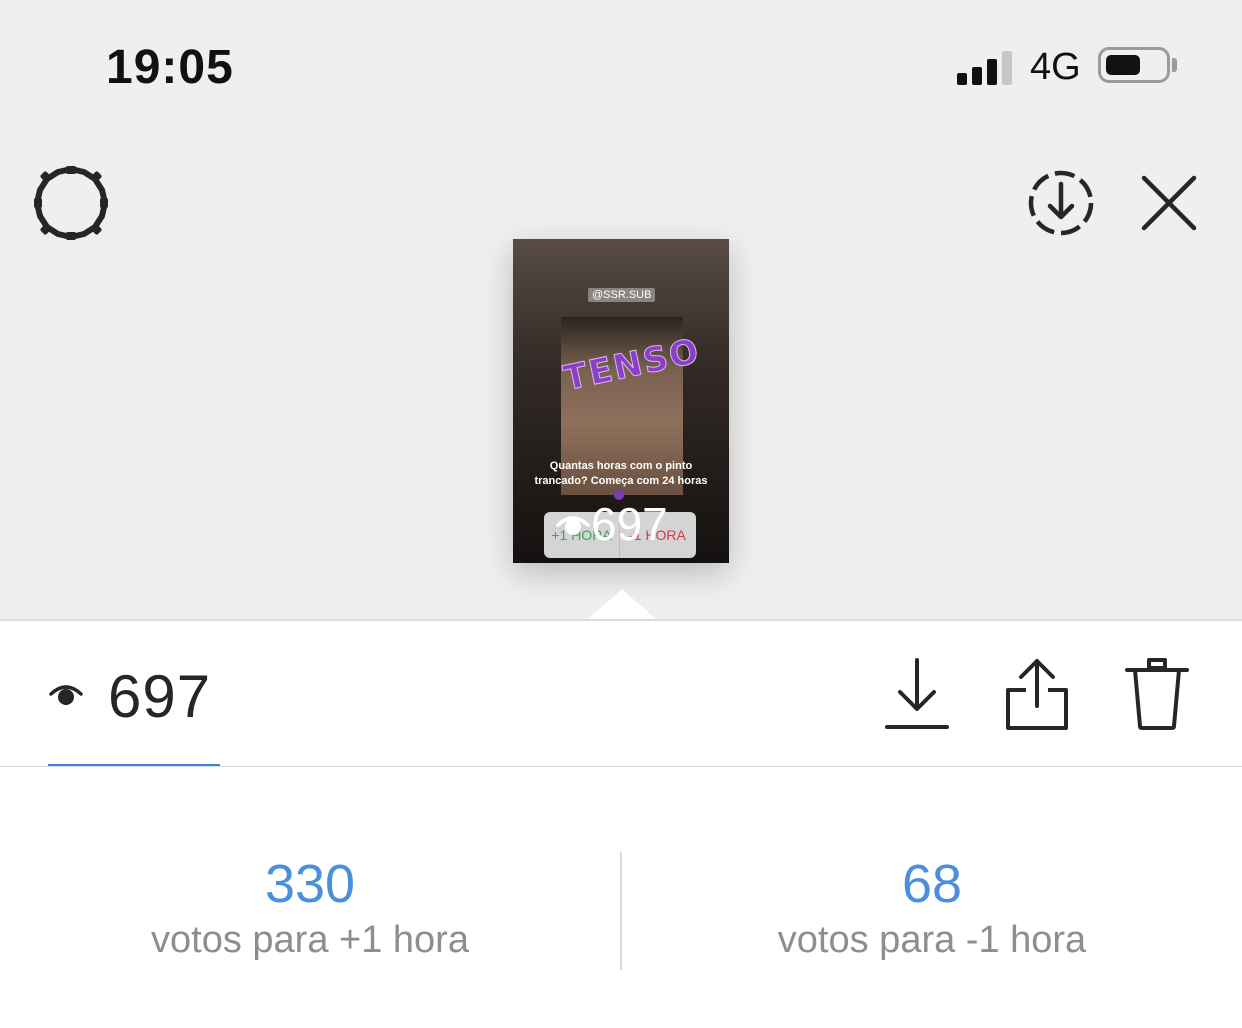 This screenshot has height=1028, width=1242. Describe the element at coordinates (622, 295) in the screenshot. I see `story-handle: @SSR.SUB` at that location.